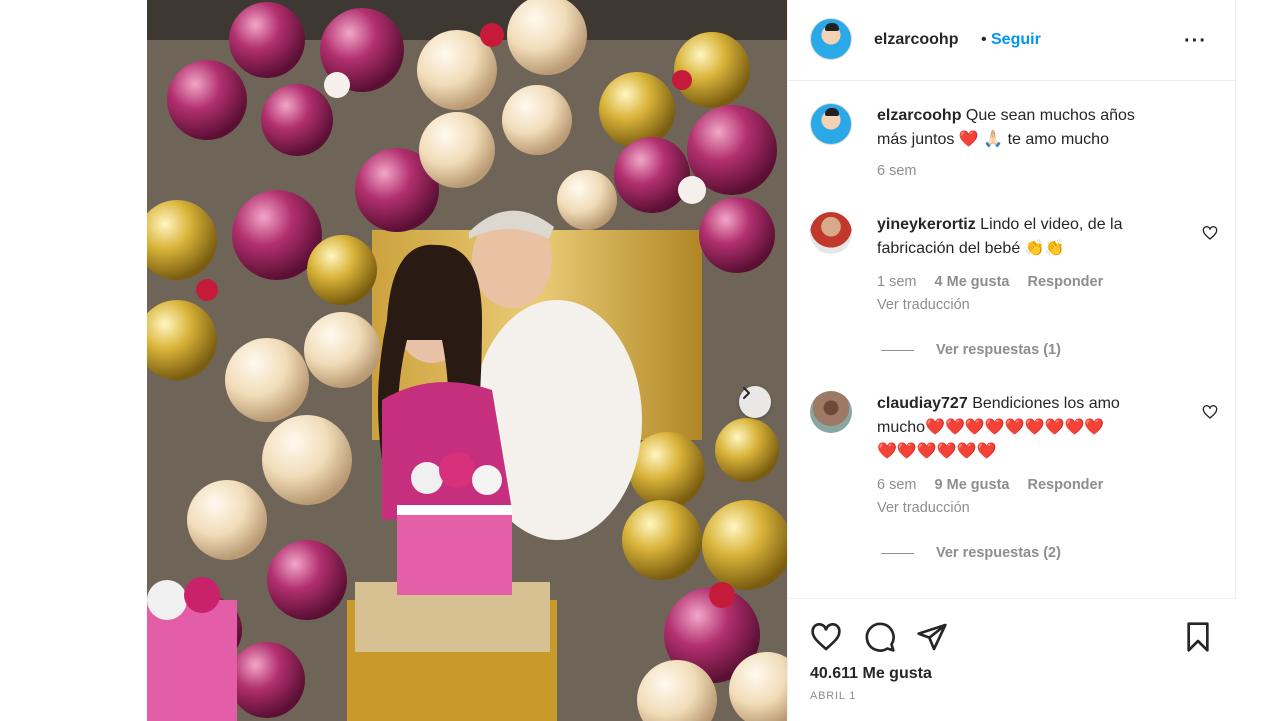 Image resolution: width=1280 pixels, height=721 pixels. Describe the element at coordinates (1044, 248) in the screenshot. I see `clap-emojis: 👏👏` at that location.